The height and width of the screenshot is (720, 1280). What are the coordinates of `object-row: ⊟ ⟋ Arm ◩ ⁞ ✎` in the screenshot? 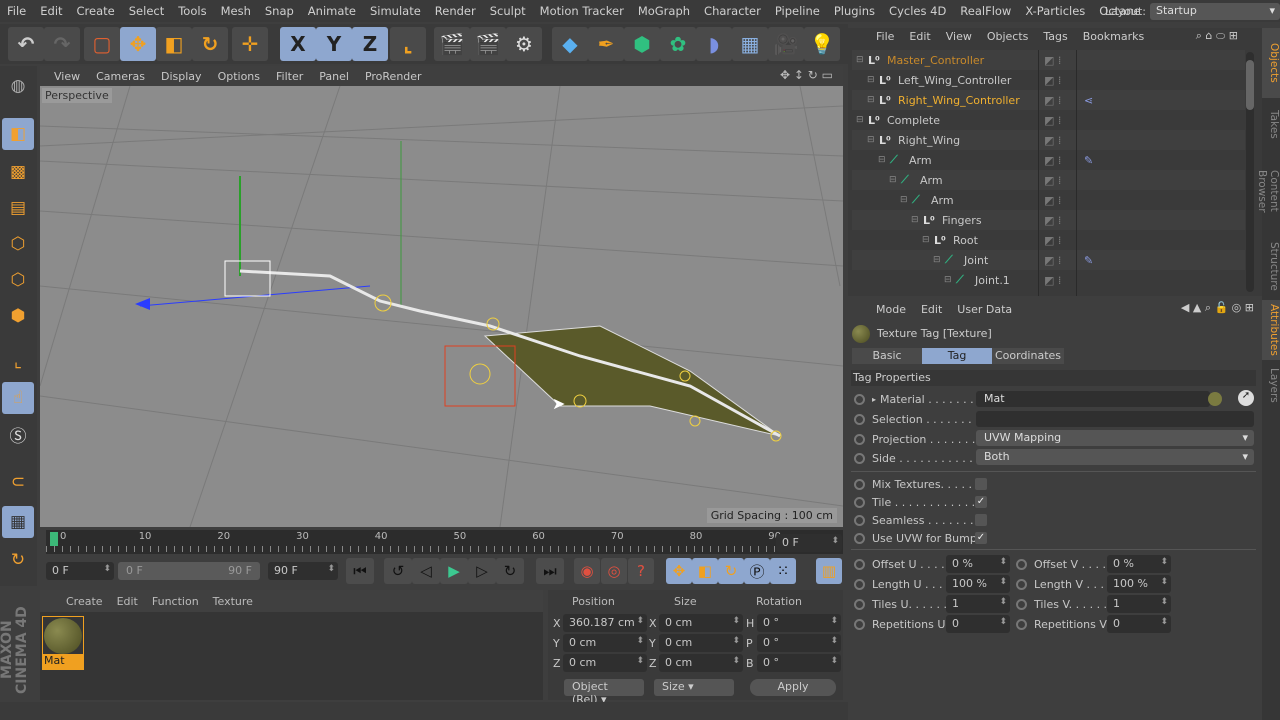 It's located at (1048, 160).